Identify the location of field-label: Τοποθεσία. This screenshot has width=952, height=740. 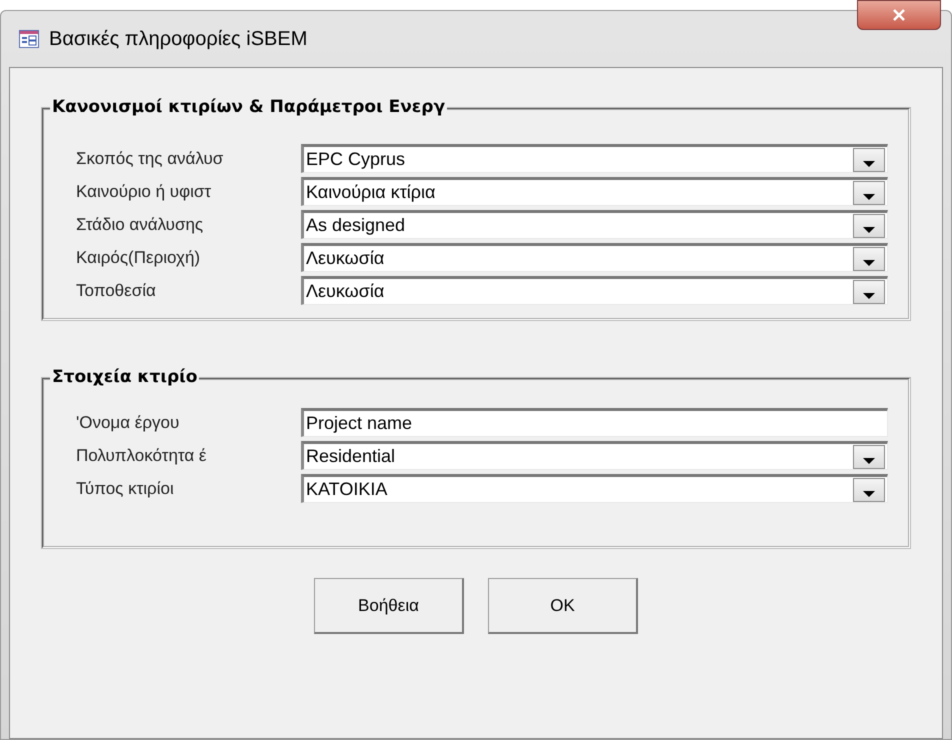
(116, 290).